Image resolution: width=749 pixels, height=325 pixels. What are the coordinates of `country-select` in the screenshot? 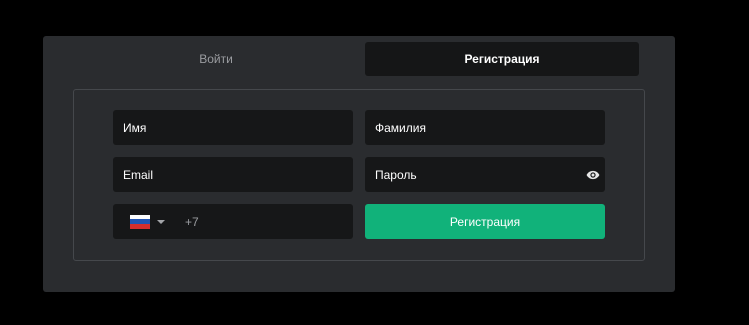 It's located at (143, 221).